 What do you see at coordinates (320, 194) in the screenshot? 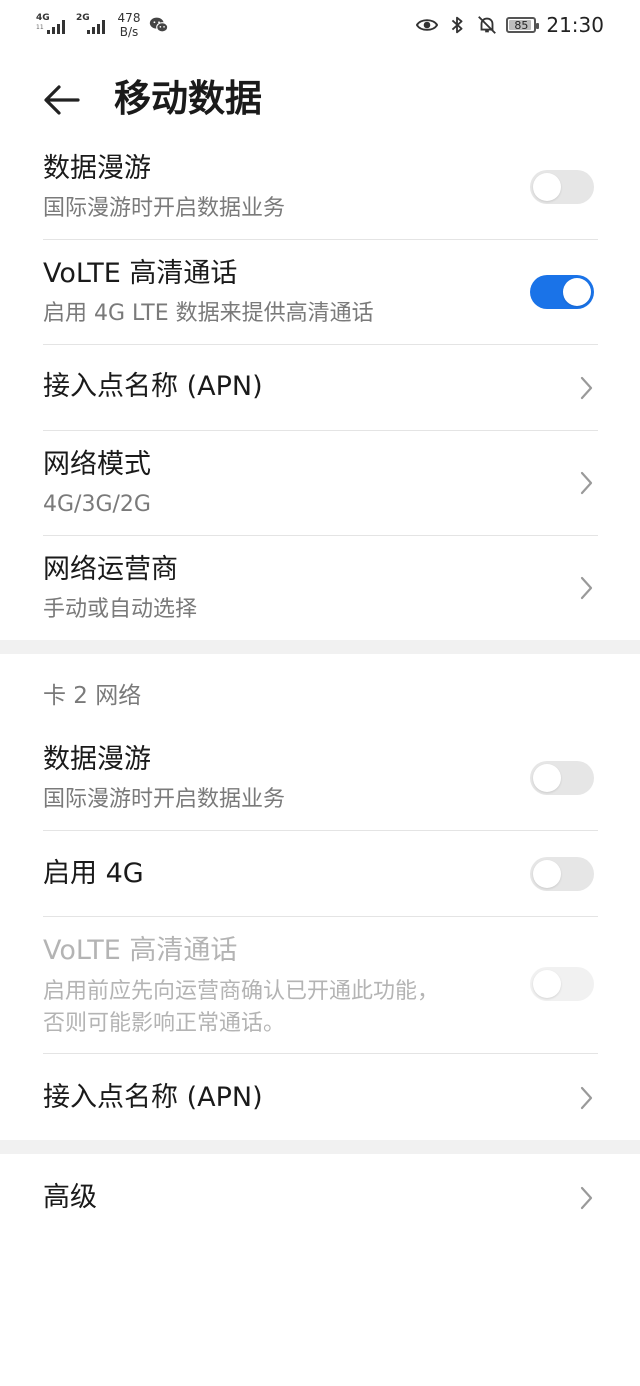
I see `sim1-data-roaming-row: 数据漫游 国际漫游时开启数据业务` at bounding box center [320, 194].